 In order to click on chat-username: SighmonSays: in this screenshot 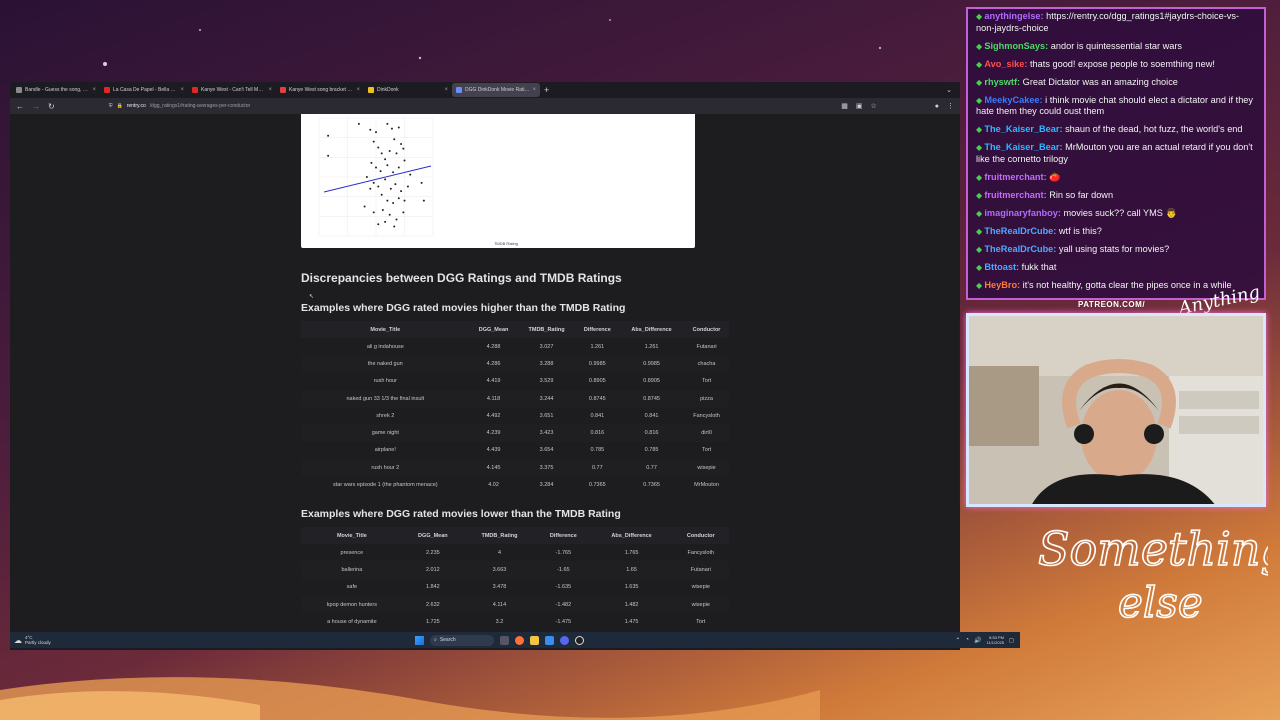, I will do `click(1017, 46)`.